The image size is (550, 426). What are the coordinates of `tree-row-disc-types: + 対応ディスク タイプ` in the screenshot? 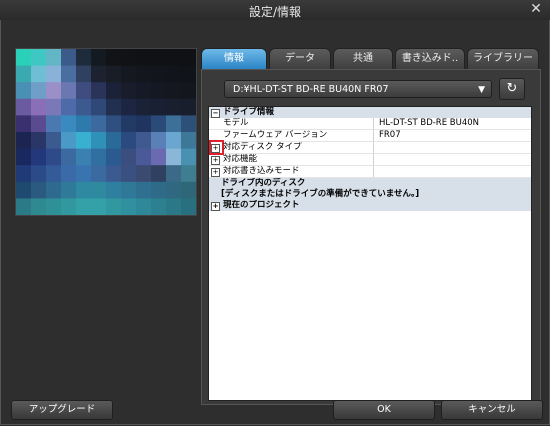 It's located at (370, 147).